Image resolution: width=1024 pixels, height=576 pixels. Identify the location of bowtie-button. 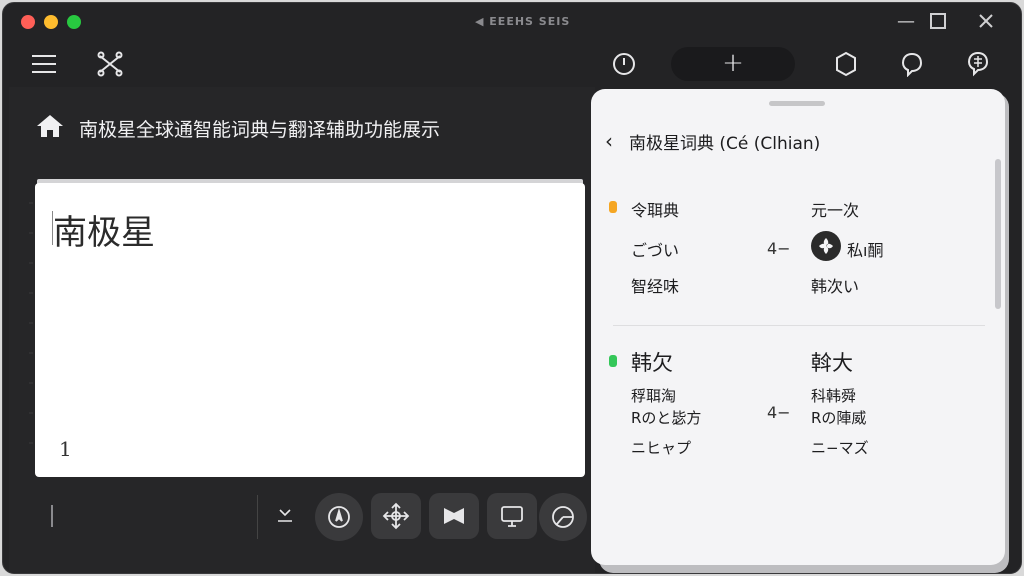
(454, 516).